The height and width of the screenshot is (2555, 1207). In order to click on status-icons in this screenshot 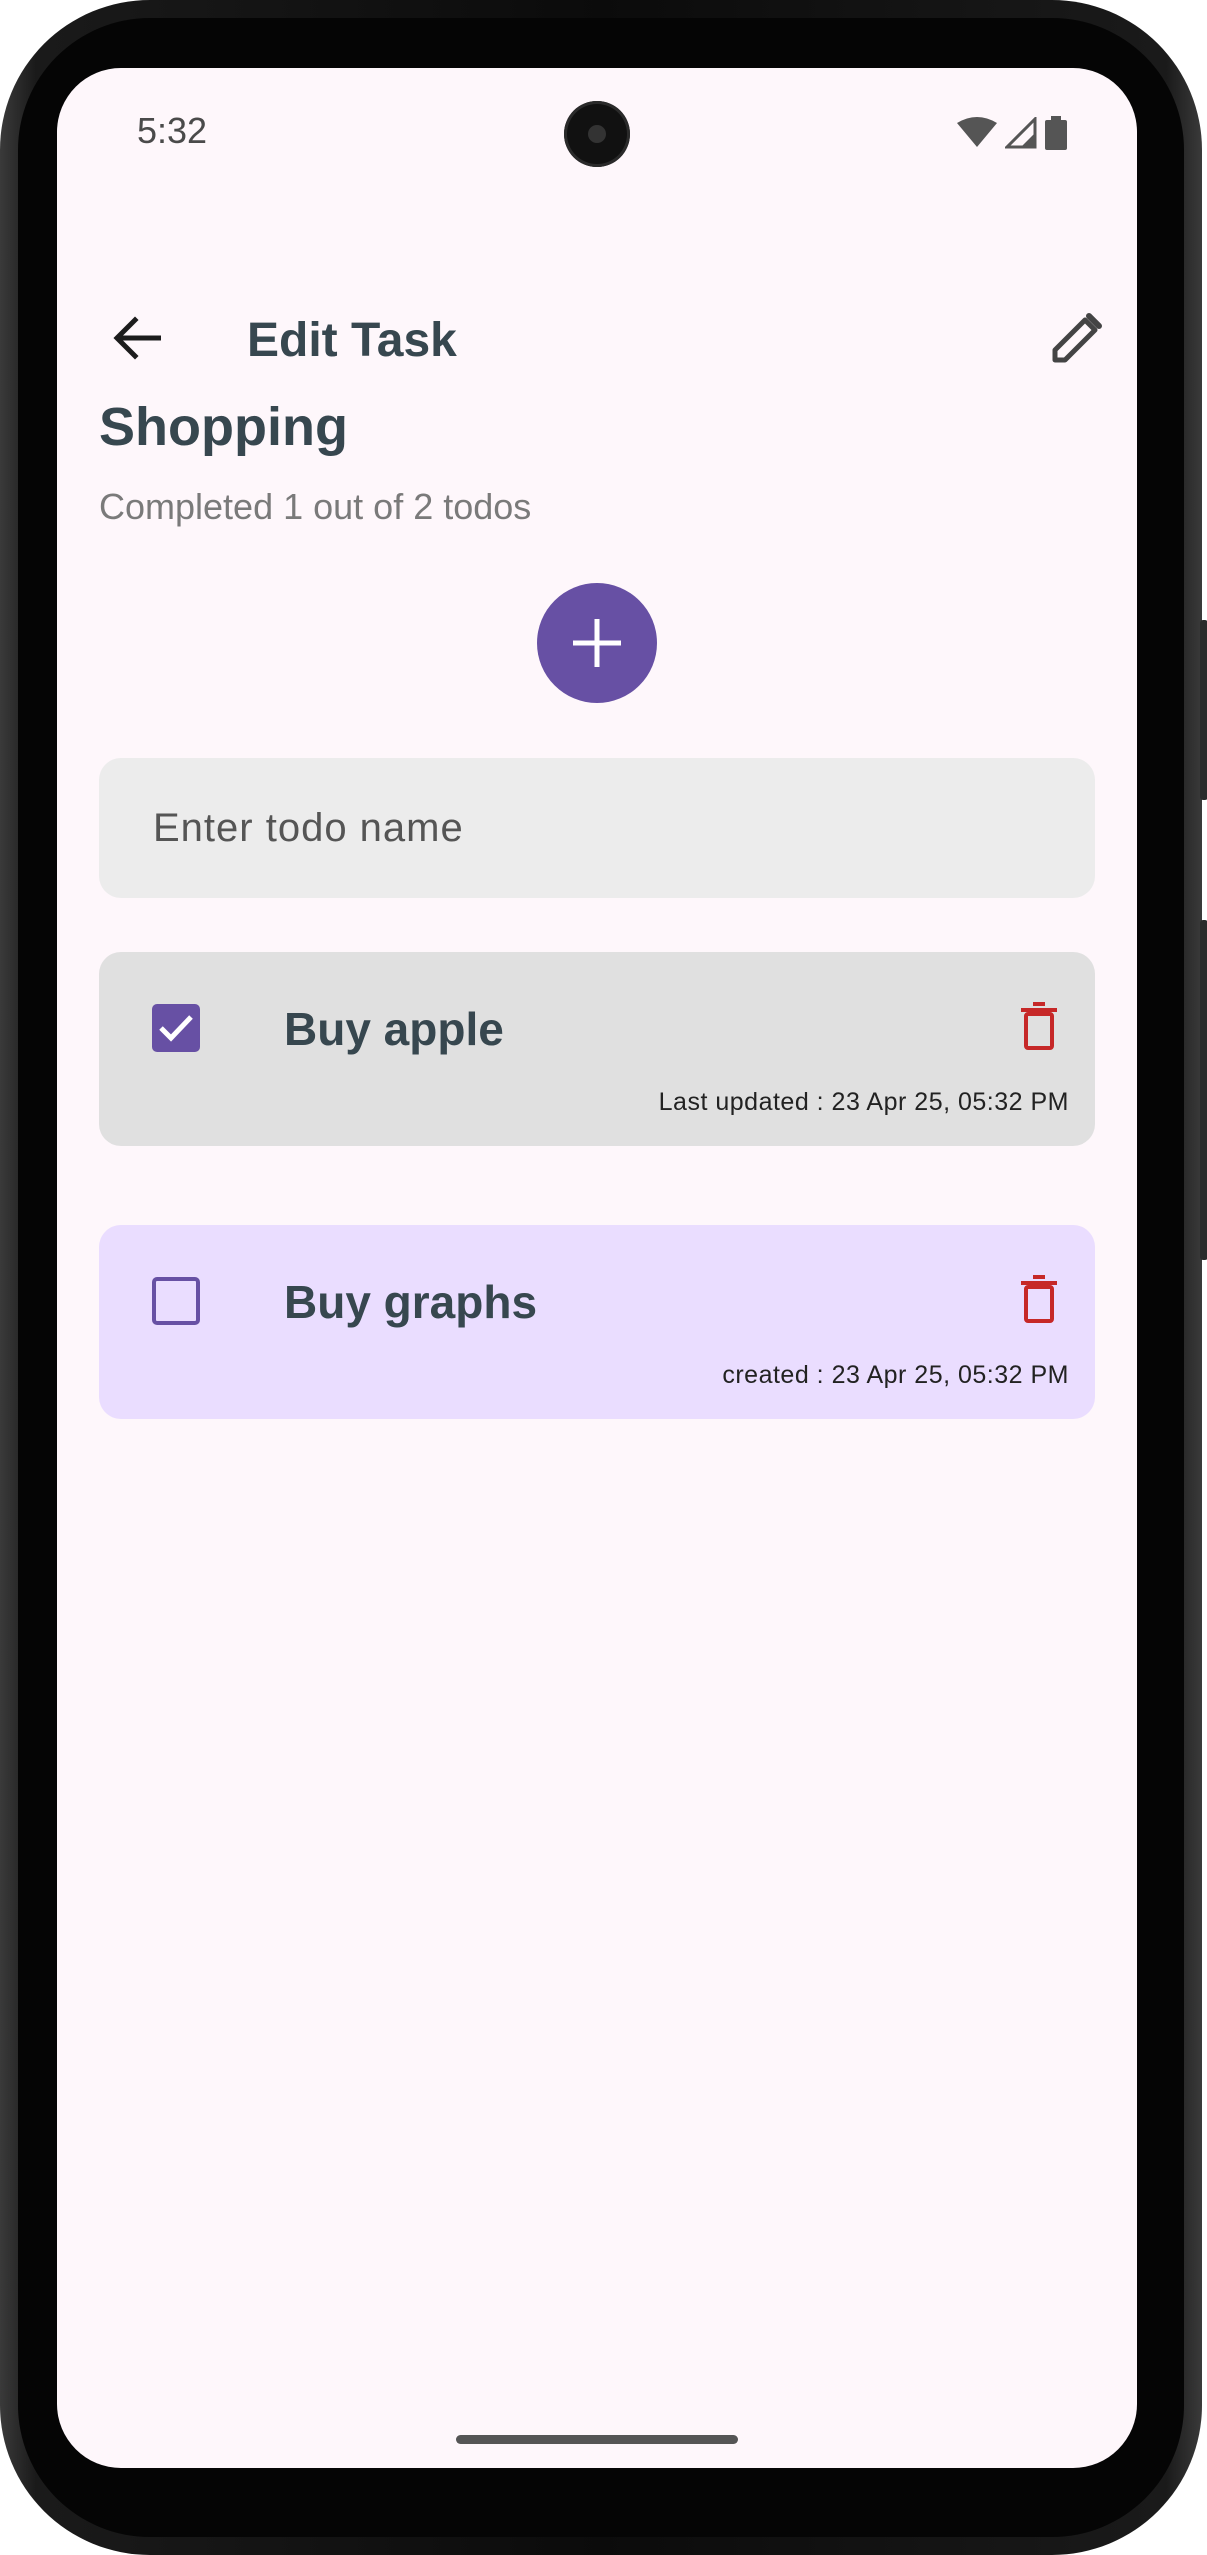, I will do `click(1012, 133)`.